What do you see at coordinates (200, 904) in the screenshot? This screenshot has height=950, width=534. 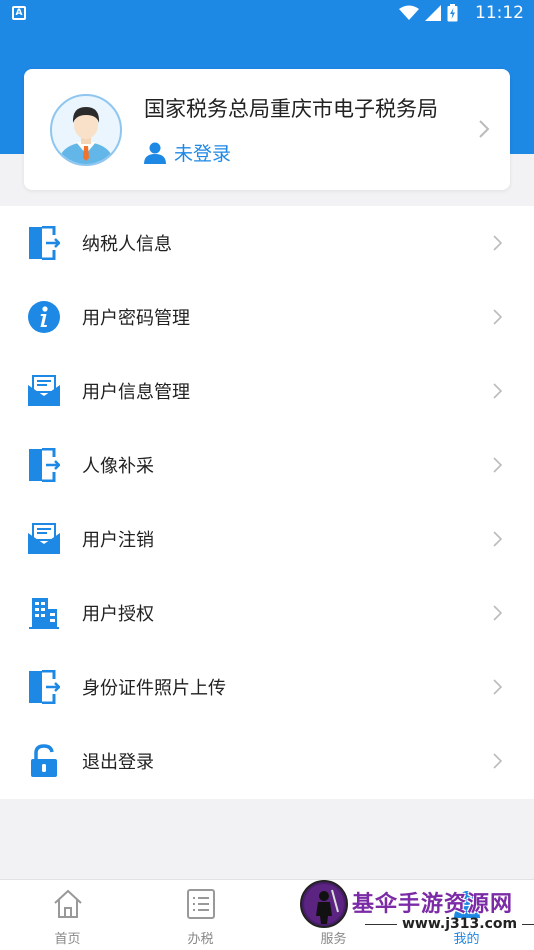 I see `list-icon` at bounding box center [200, 904].